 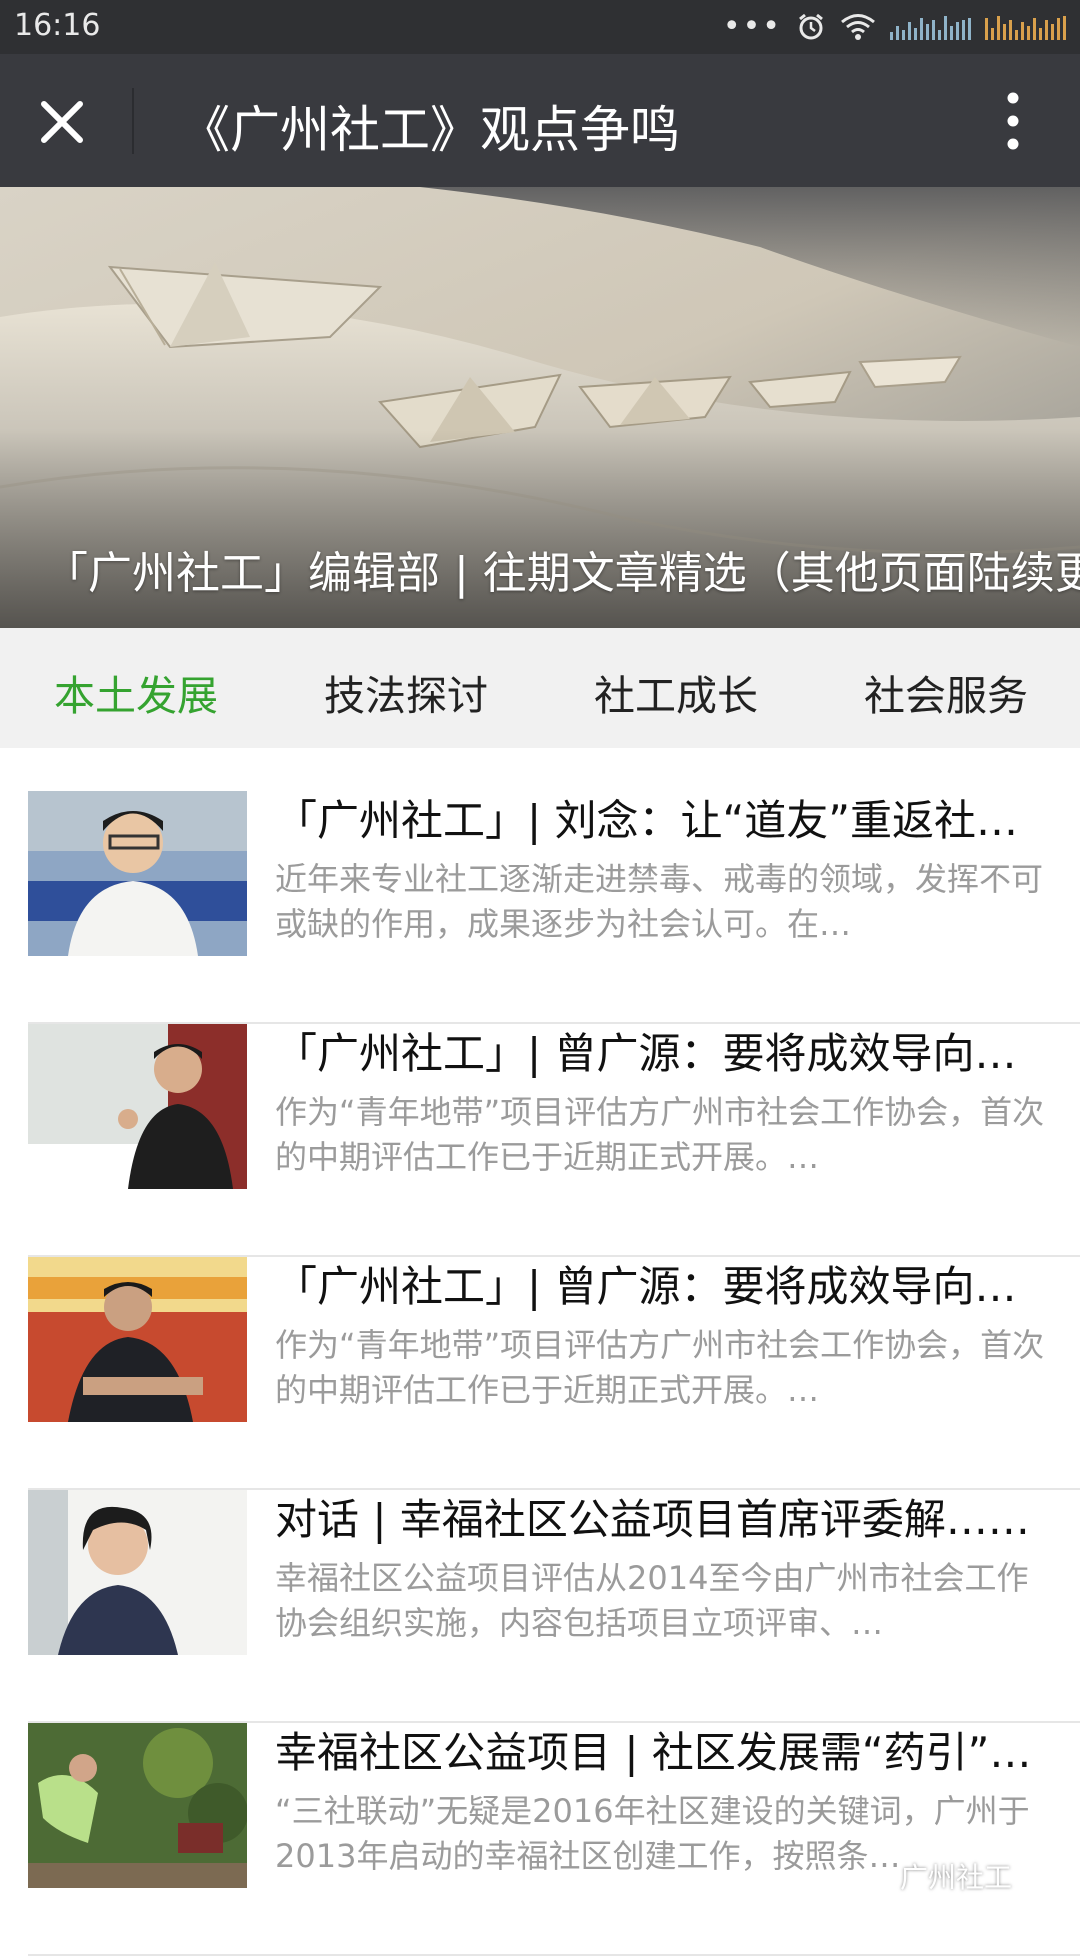 I want to click on notification-dots-icon: •••, so click(x=752, y=26).